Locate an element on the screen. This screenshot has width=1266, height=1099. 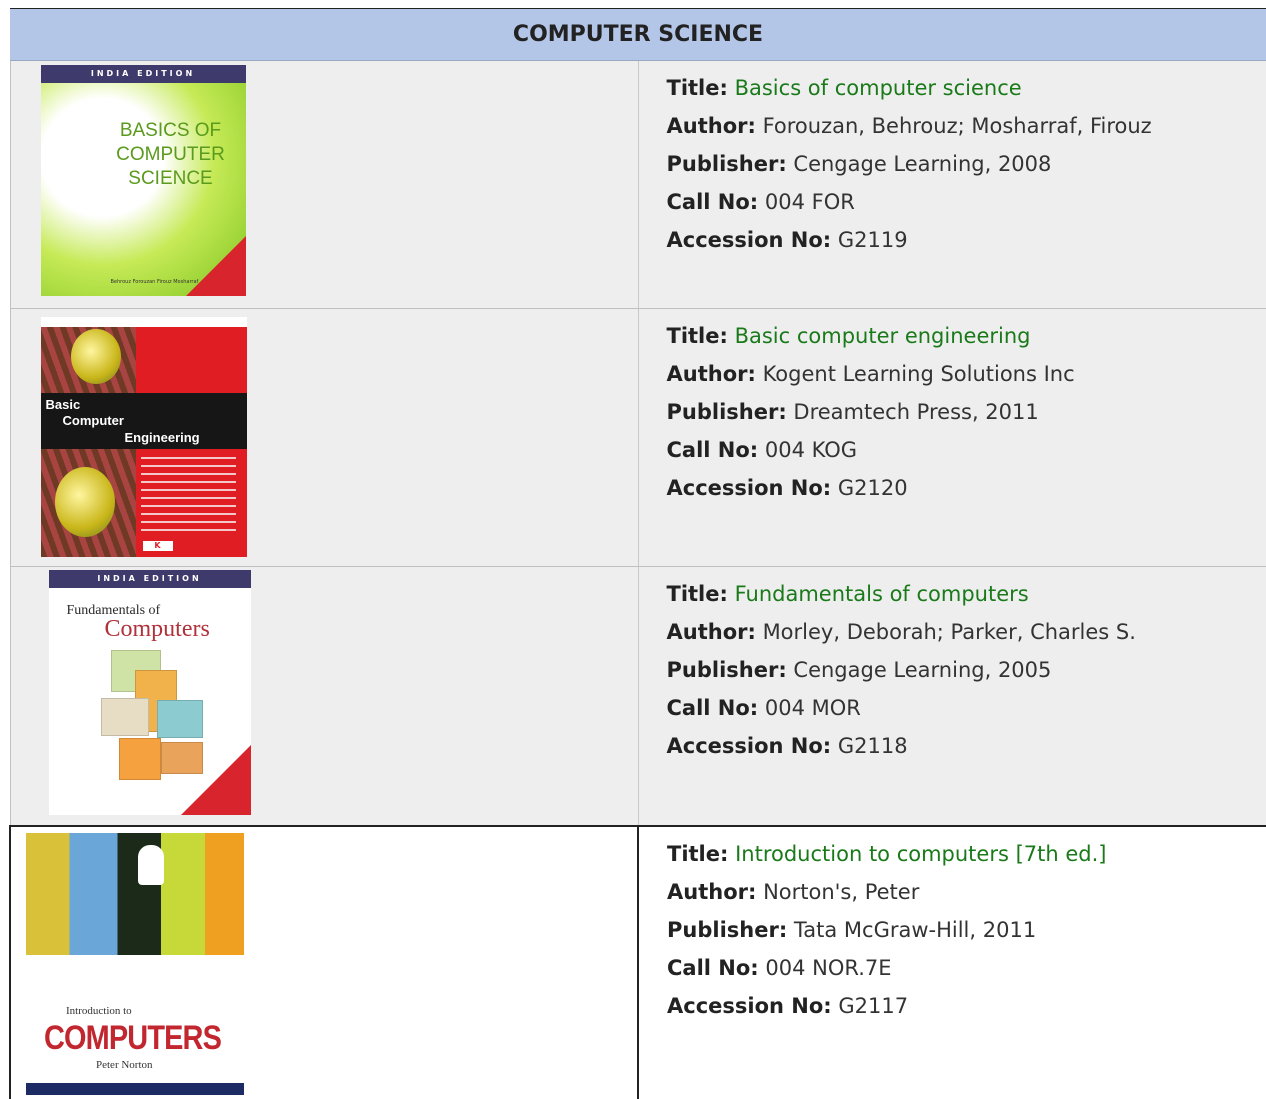
cover-title-line: Basic is located at coordinates (63, 404).